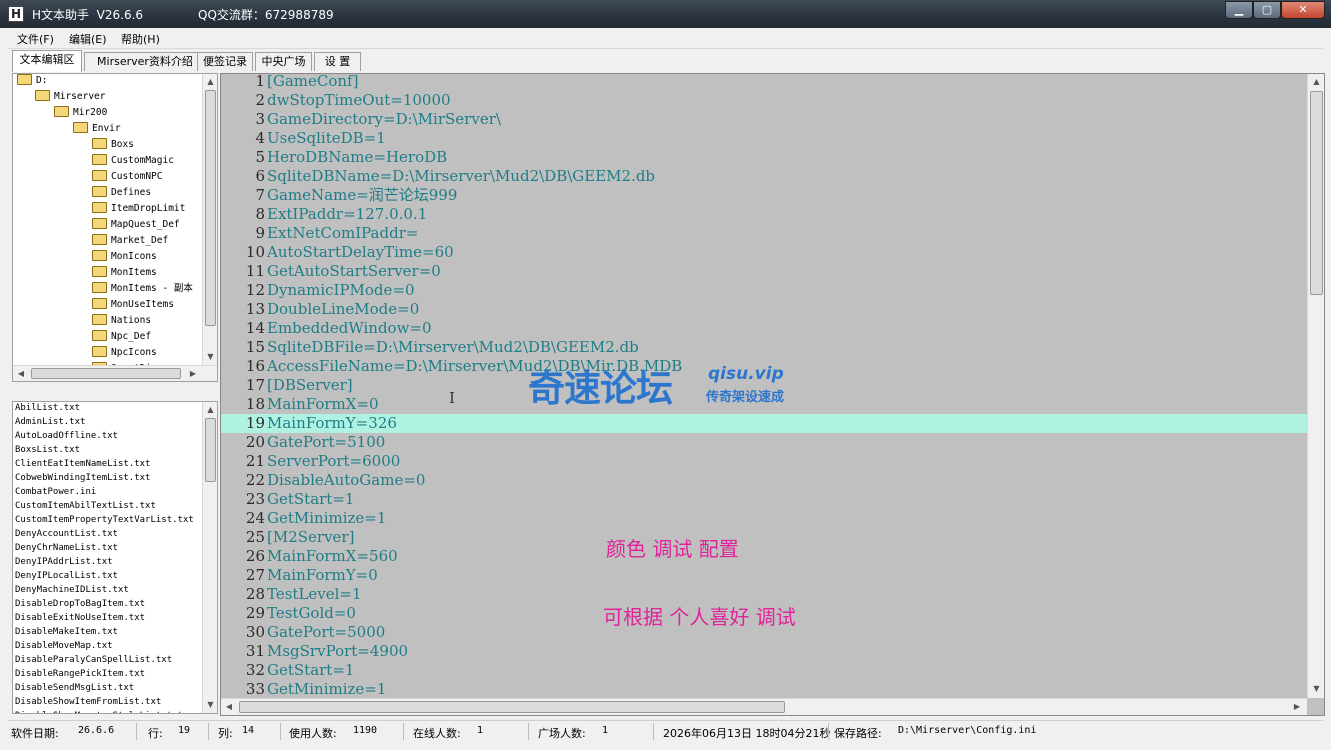  Describe the element at coordinates (99, 711) in the screenshot. I see `file-list-item: DisableShowMonsterStyleList.txt` at that location.